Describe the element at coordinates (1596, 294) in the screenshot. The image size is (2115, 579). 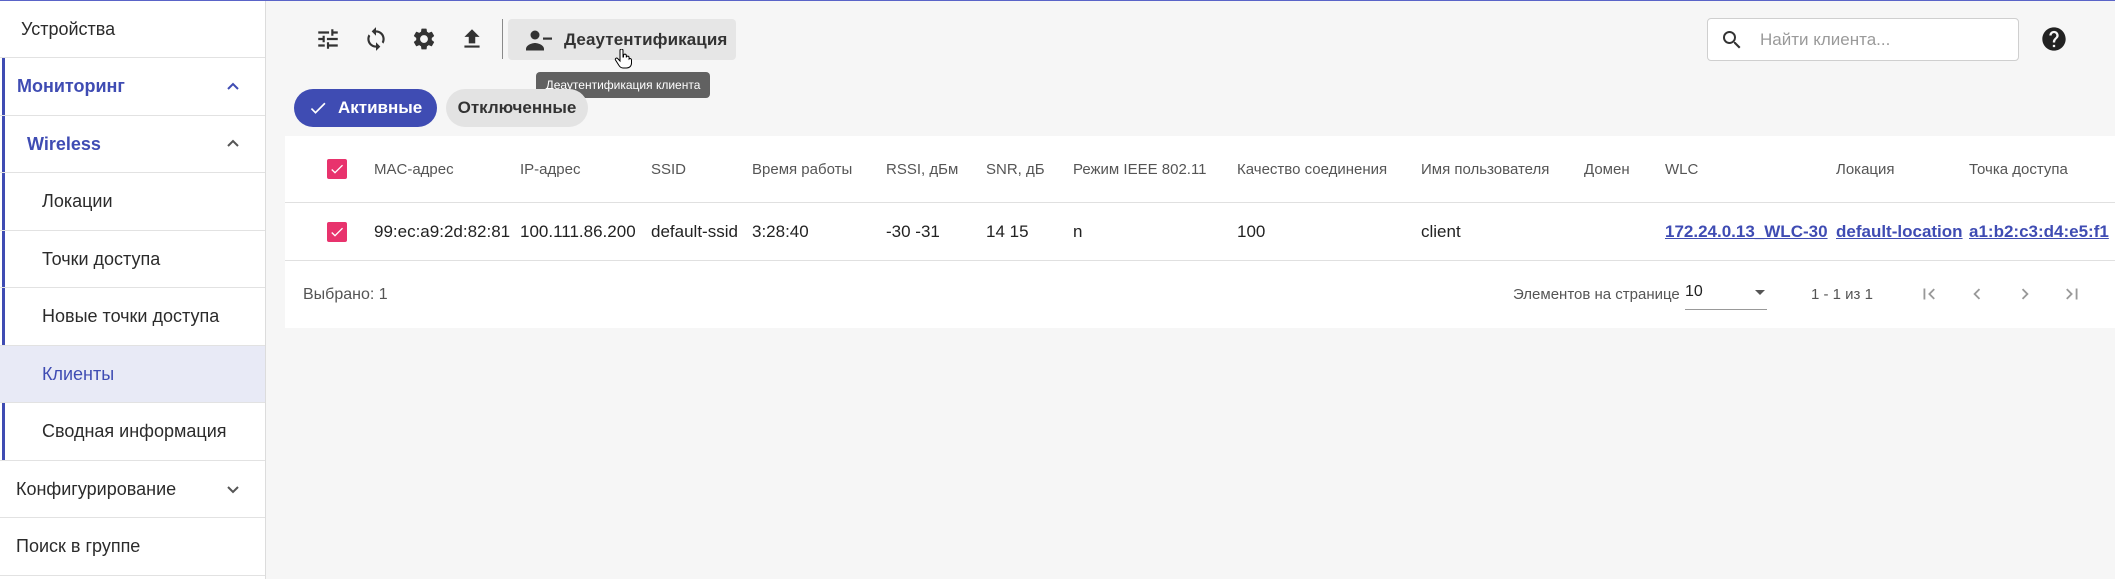
I see `per-page-label: Элементов на странице` at that location.